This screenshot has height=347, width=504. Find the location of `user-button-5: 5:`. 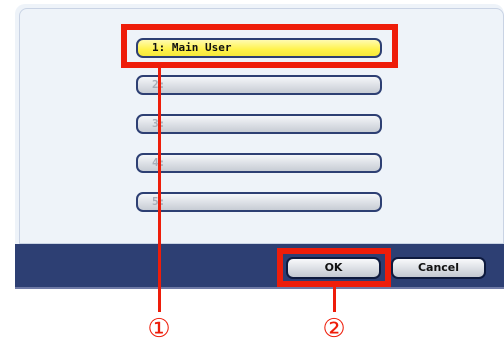

user-button-5: 5: is located at coordinates (259, 202).